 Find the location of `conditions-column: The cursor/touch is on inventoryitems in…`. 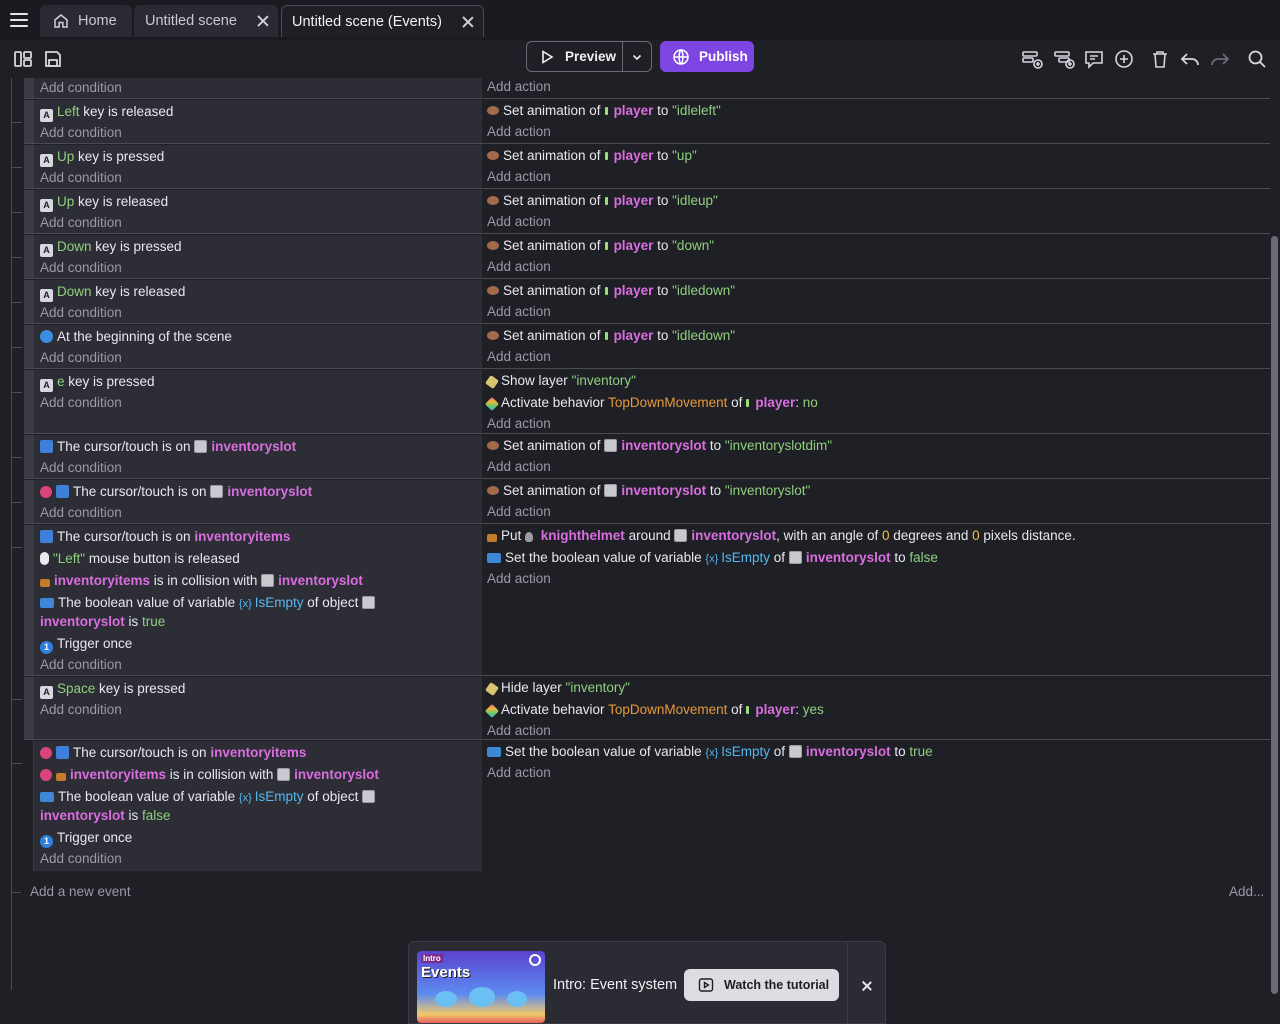

conditions-column: The cursor/touch is on inventoryitems in… is located at coordinates (257, 806).